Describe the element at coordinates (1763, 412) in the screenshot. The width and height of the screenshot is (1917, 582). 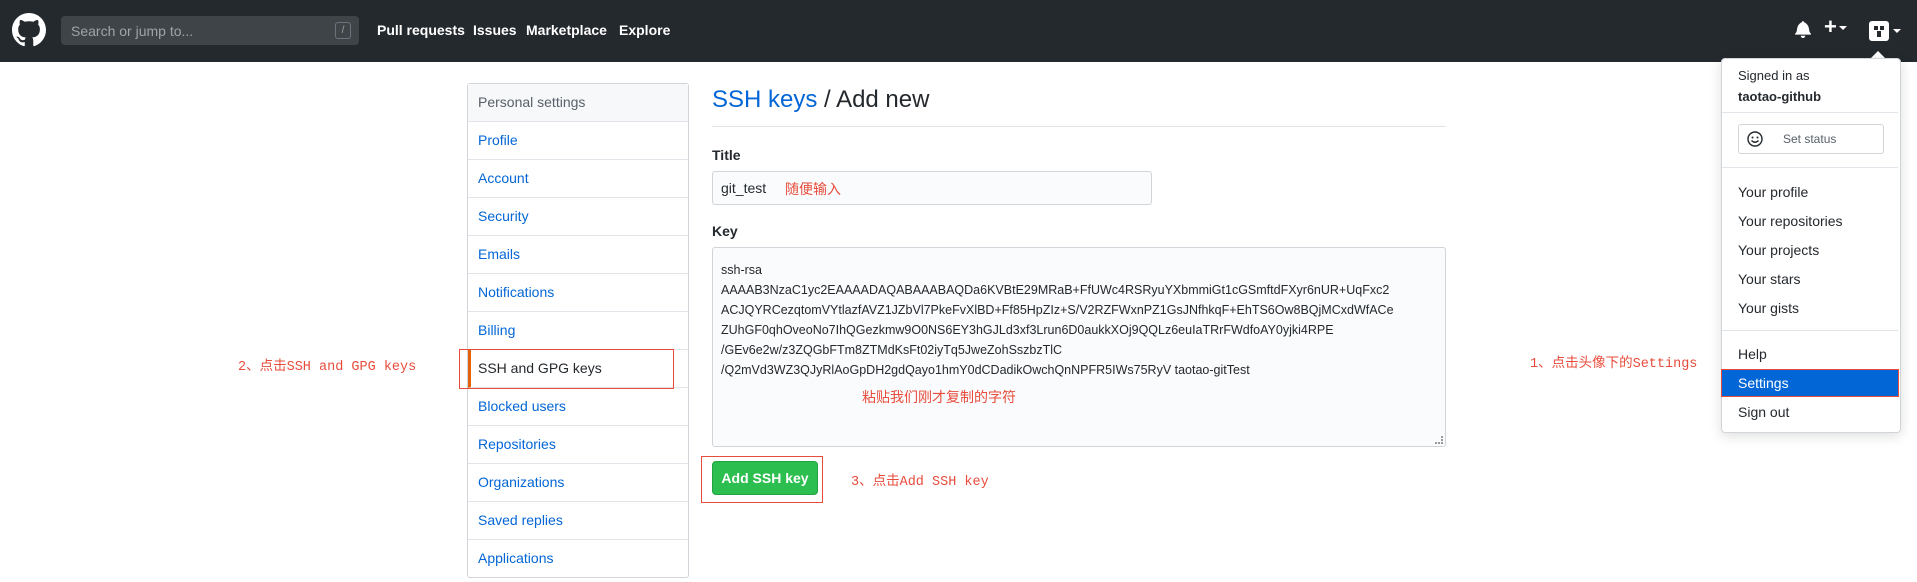
I see `menu-sign-out: Sign out` at that location.